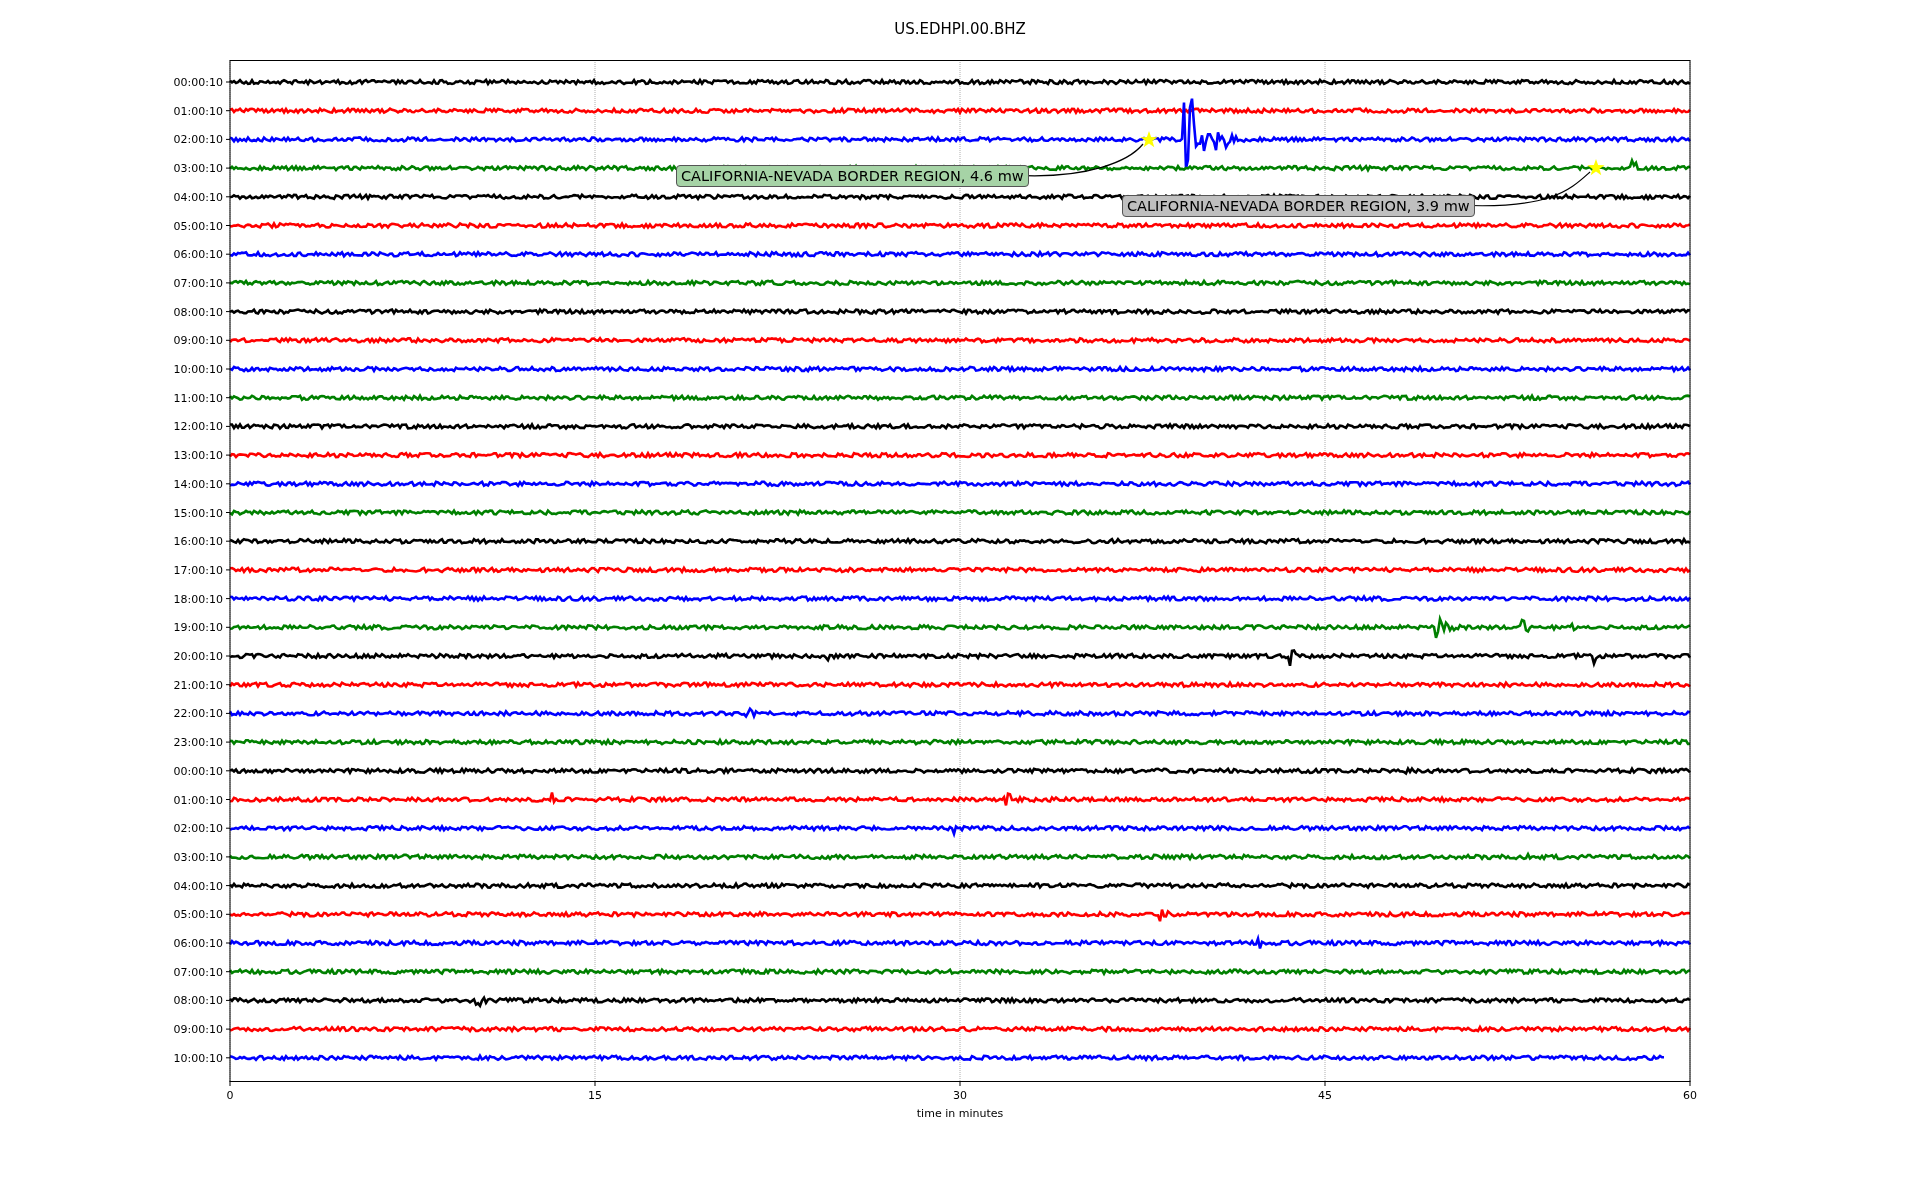  Describe the element at coordinates (198, 513) in the screenshot. I see `time-label: 15:00:10` at that location.